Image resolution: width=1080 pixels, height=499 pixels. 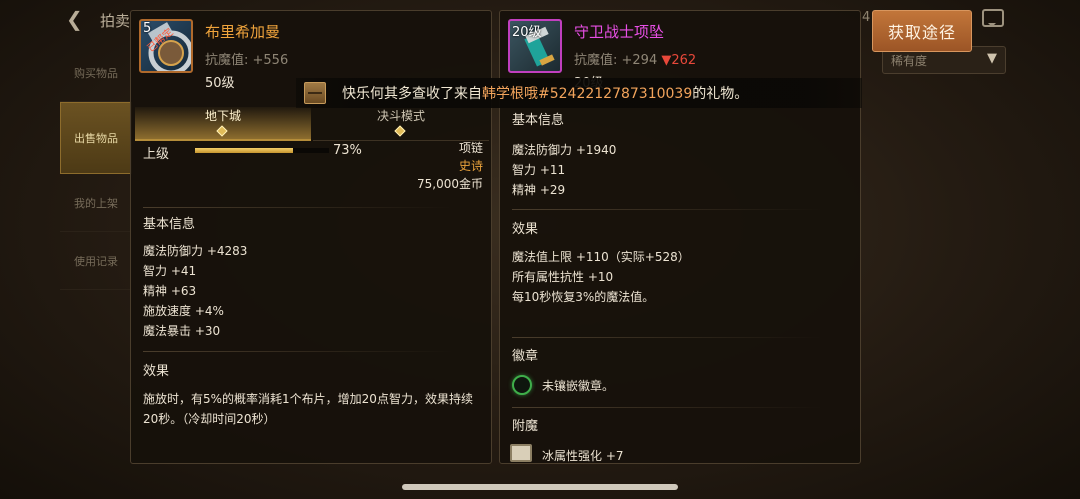 What do you see at coordinates (183, 311) in the screenshot?
I see `stat-line: 施放速度 +4%` at bounding box center [183, 311].